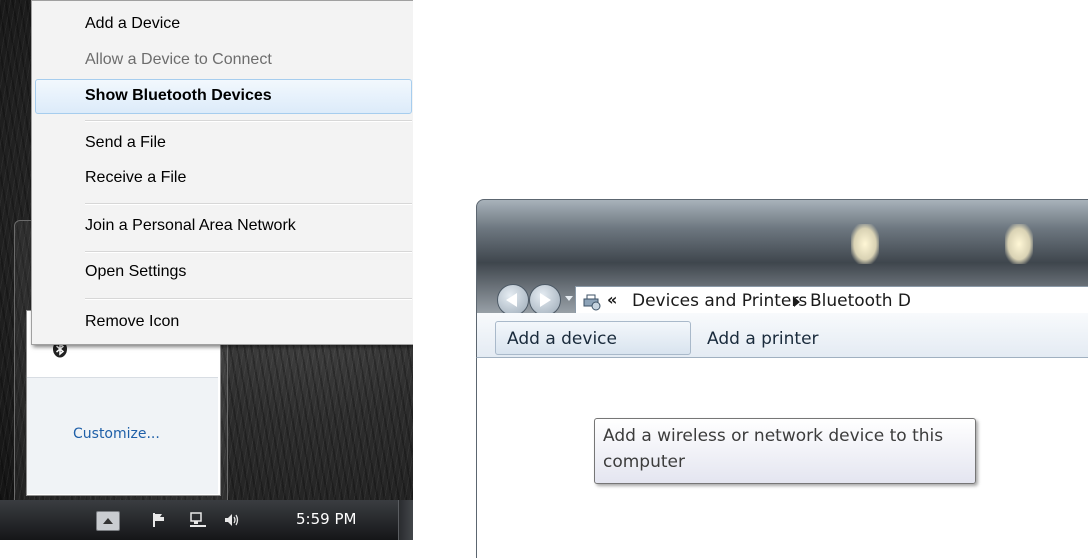  Describe the element at coordinates (797, 302) in the screenshot. I see `breadcrumb-separator-icon` at that location.